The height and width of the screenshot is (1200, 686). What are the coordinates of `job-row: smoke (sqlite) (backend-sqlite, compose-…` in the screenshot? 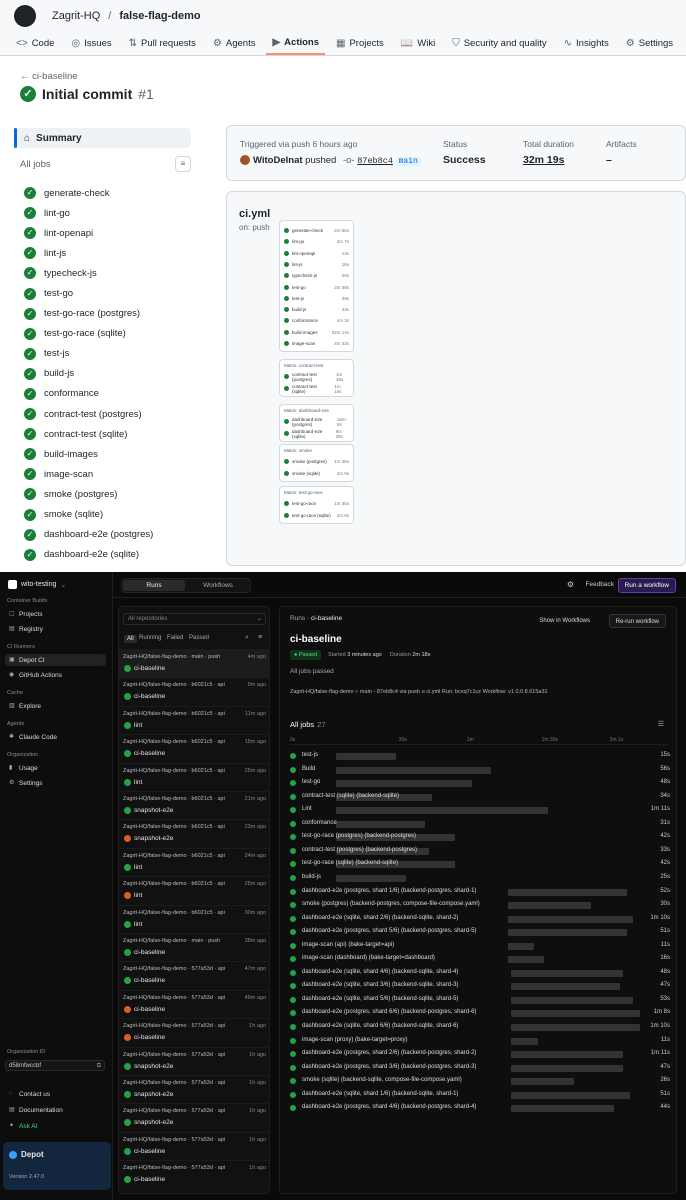 It's located at (483, 1082).